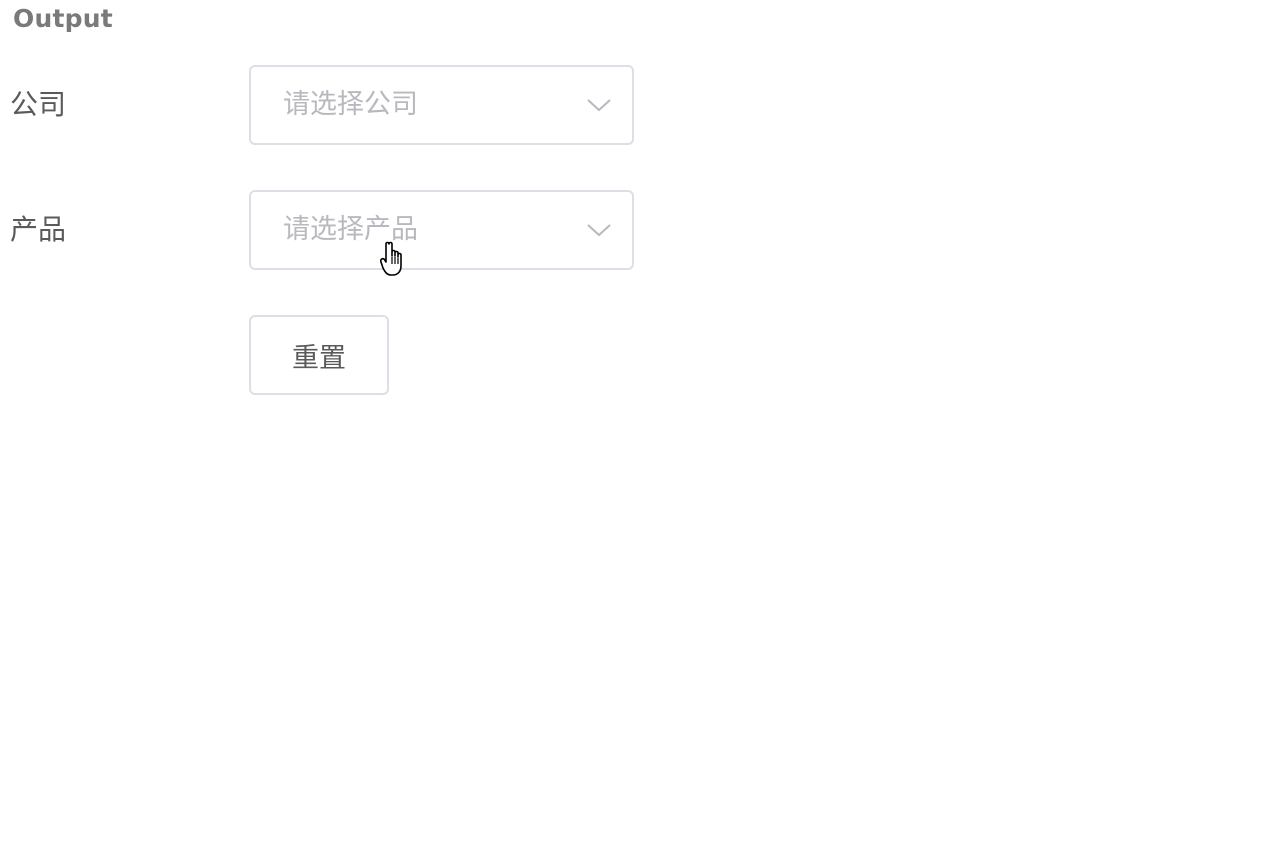 Image resolution: width=1268 pixels, height=868 pixels. Describe the element at coordinates (63, 18) in the screenshot. I see `output-heading: Output` at that location.